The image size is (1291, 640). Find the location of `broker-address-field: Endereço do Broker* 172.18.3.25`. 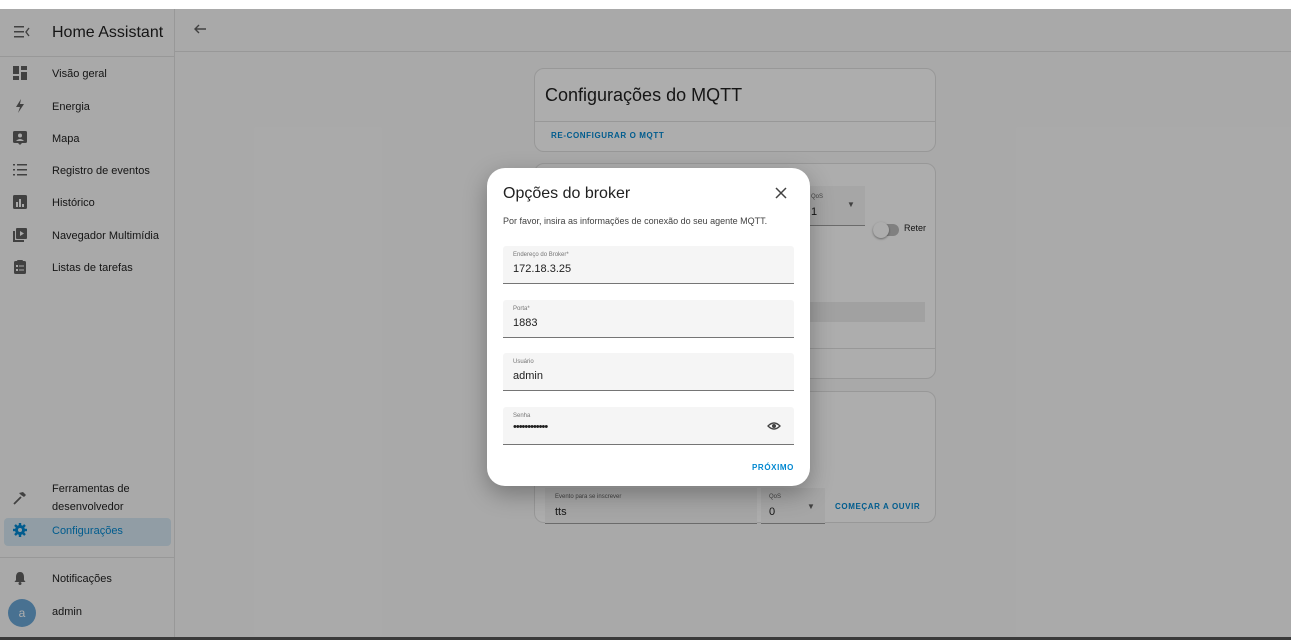

broker-address-field: Endereço do Broker* 172.18.3.25 is located at coordinates (648, 265).